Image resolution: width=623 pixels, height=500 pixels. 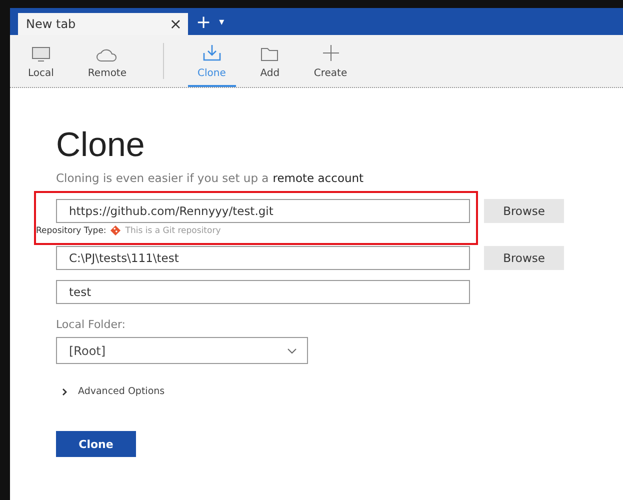 I want to click on toolbar-tab: Create, so click(x=331, y=61).